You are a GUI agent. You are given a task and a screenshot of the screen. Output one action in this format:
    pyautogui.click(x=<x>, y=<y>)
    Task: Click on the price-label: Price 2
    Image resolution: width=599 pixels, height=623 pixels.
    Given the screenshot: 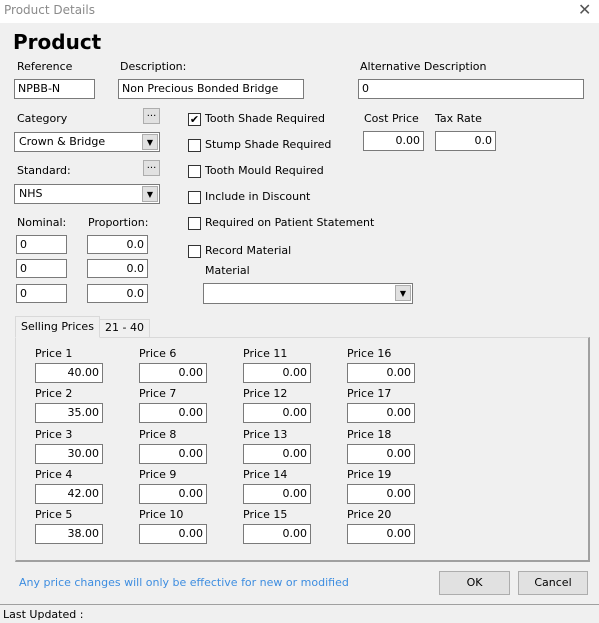 What is the action you would take?
    pyautogui.click(x=54, y=394)
    